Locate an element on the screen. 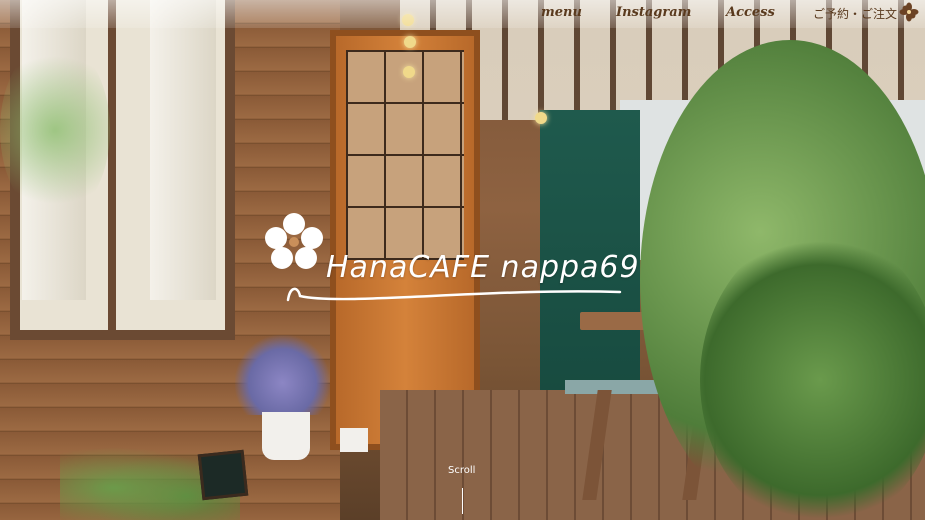 This screenshot has height=520, width=925. scroll-indicator-line is located at coordinates (462, 501).